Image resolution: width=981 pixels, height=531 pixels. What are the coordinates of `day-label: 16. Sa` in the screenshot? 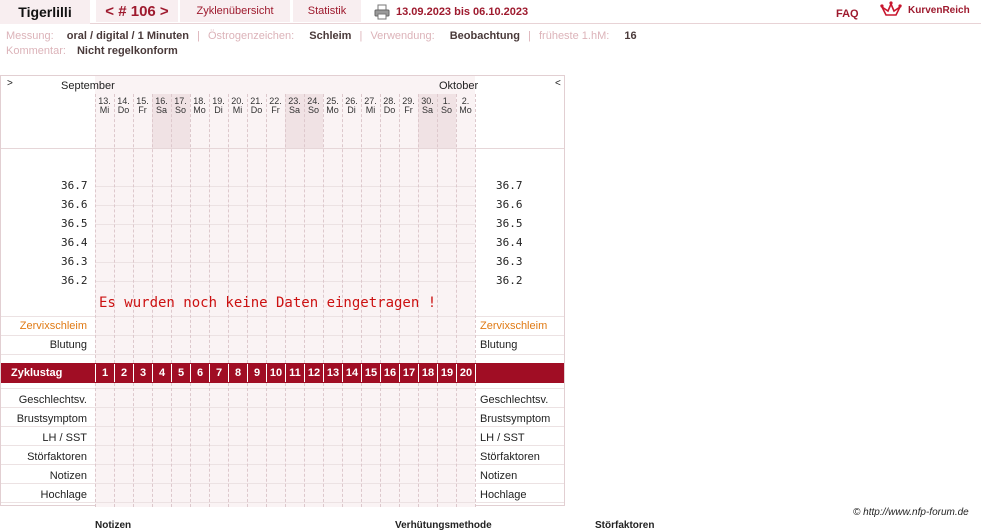 It's located at (161, 106).